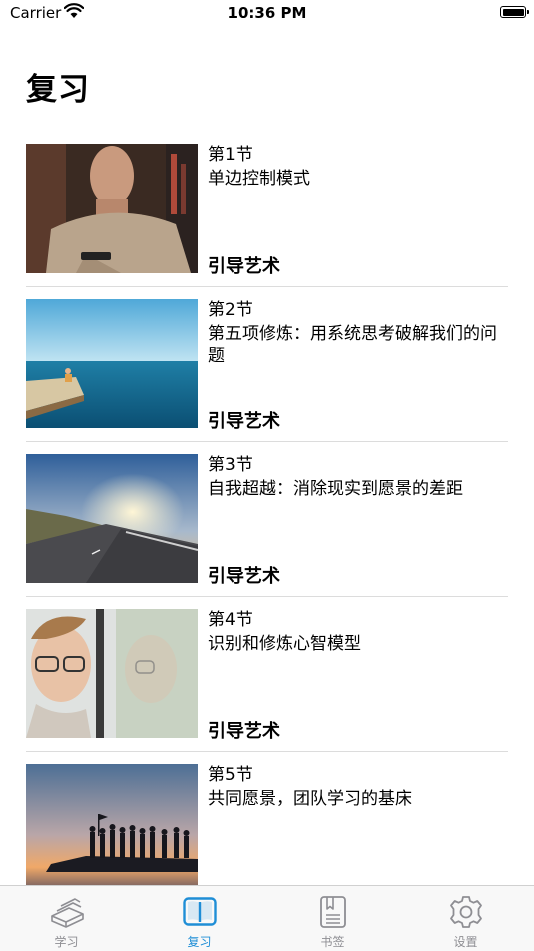  What do you see at coordinates (112, 363) in the screenshot?
I see `sea-pier-photo` at bounding box center [112, 363].